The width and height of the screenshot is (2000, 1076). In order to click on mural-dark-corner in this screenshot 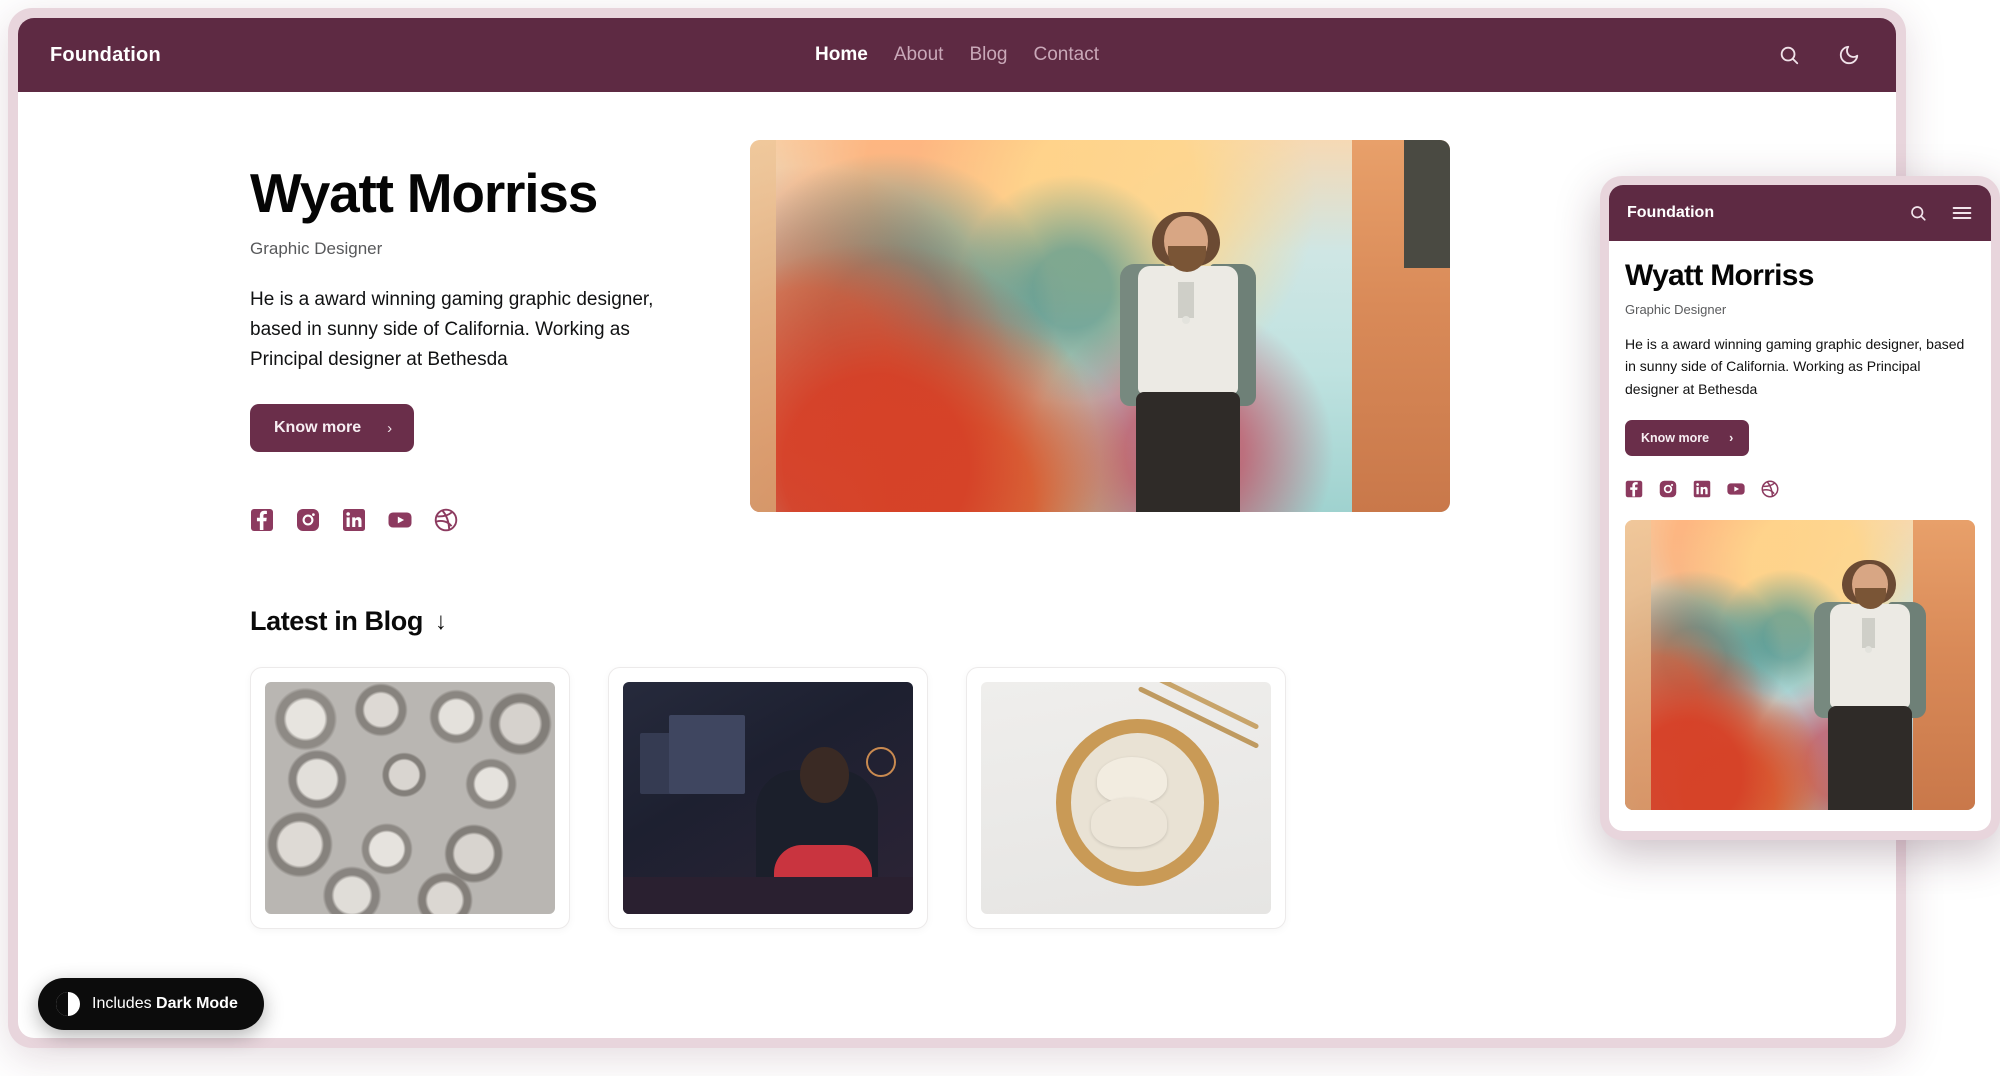, I will do `click(1427, 204)`.